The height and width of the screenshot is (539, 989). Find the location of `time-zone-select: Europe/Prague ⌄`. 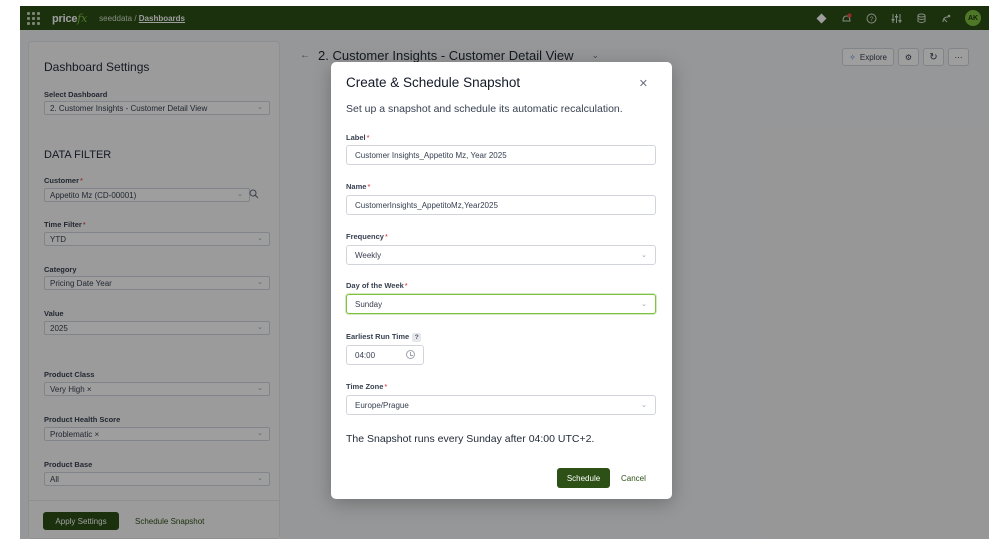

time-zone-select: Europe/Prague ⌄ is located at coordinates (501, 405).